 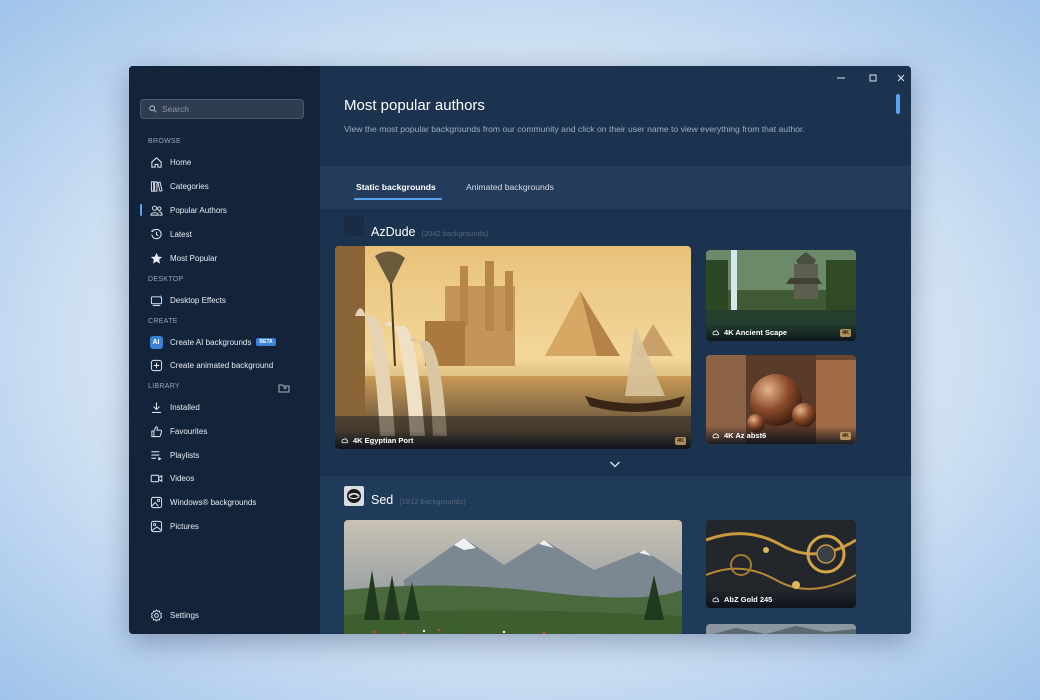 What do you see at coordinates (184, 526) in the screenshot?
I see `sidebar-item-label: Pictures` at bounding box center [184, 526].